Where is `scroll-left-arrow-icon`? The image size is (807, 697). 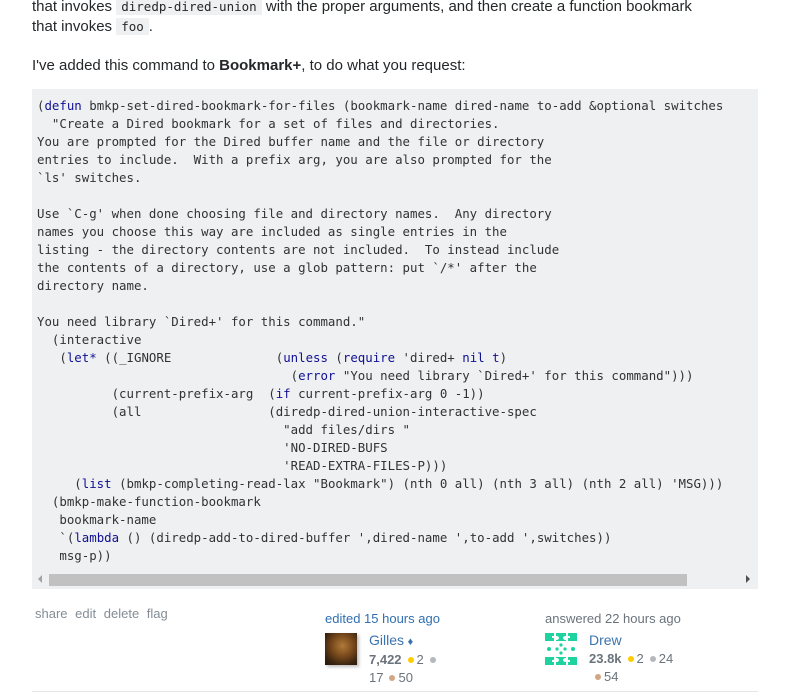 scroll-left-arrow-icon is located at coordinates (40, 579).